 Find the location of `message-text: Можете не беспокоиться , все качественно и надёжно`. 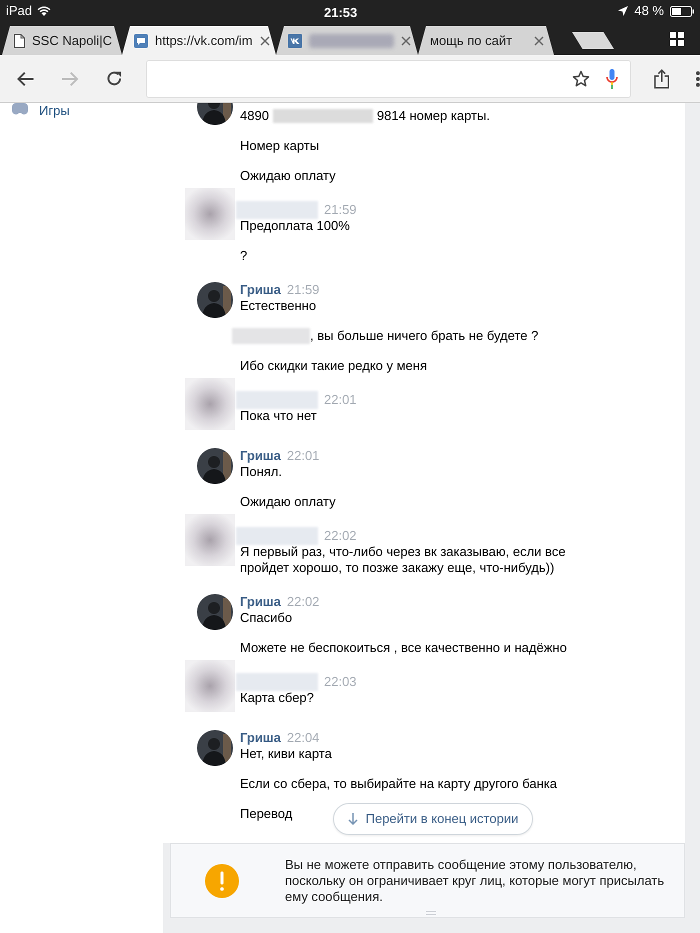

message-text: Можете не беспокоиться , все качественно и надёжно is located at coordinates (403, 648).